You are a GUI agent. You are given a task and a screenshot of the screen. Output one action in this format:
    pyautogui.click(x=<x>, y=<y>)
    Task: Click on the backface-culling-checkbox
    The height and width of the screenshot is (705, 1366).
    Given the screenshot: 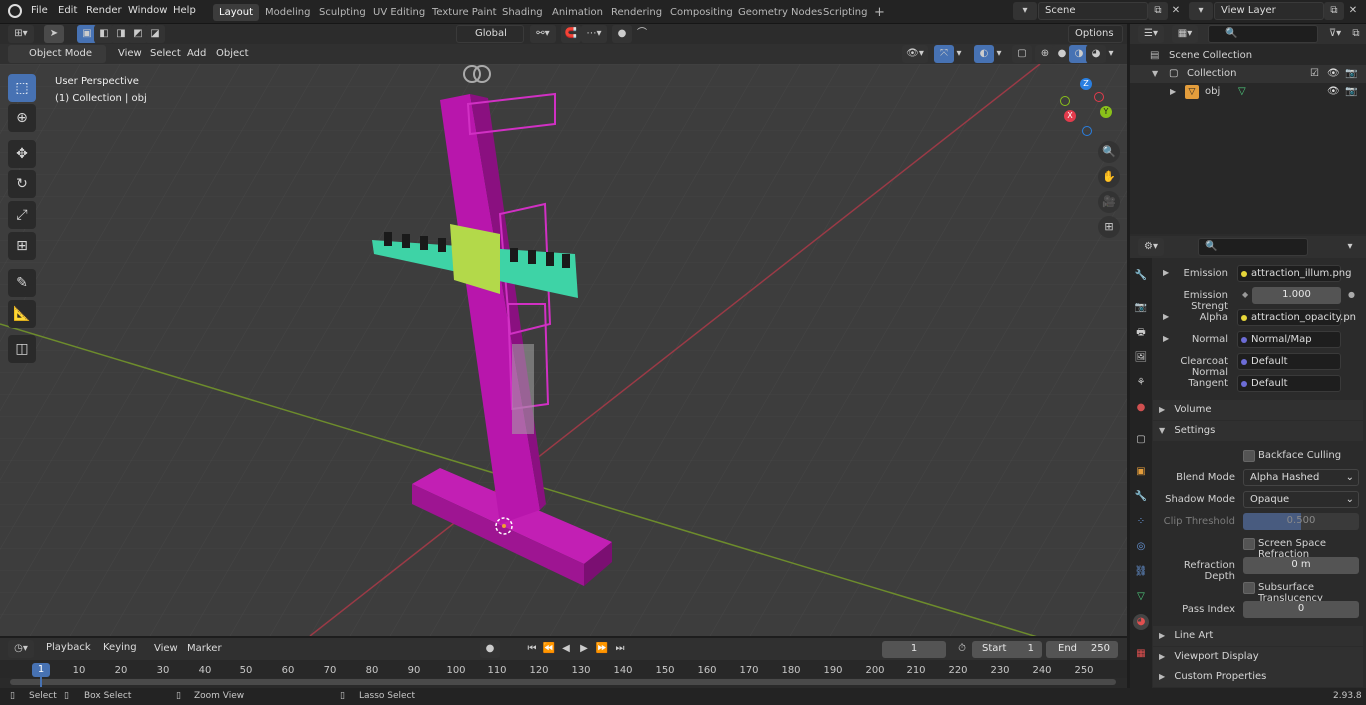 What is the action you would take?
    pyautogui.click(x=1249, y=456)
    